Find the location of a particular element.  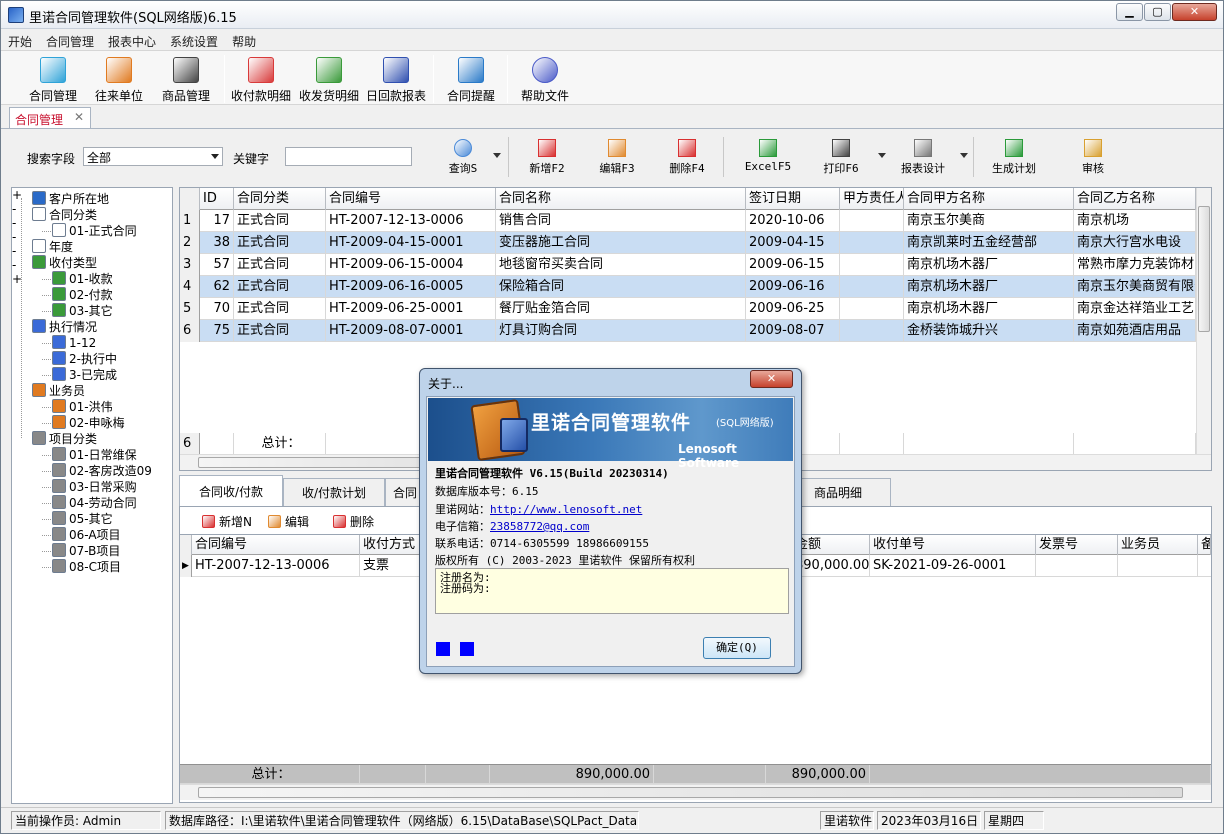

cell-date: 2009-08-07 is located at coordinates (793, 331).